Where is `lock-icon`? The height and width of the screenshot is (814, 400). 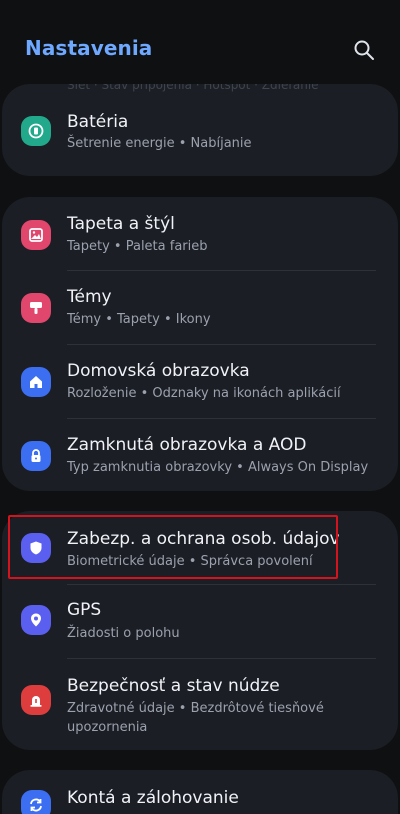 lock-icon is located at coordinates (36, 456).